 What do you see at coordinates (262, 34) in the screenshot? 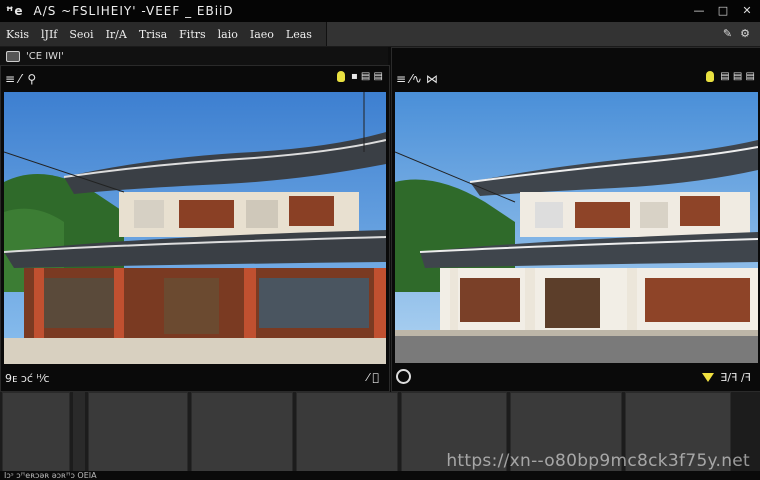
I see `menu-item: Iaeo` at bounding box center [262, 34].